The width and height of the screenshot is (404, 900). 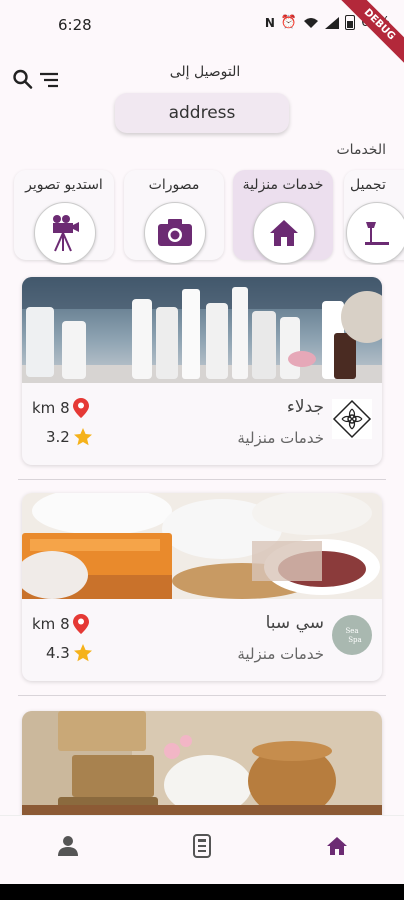 I want to click on provider-info: km 8 3.2 جدلاء خدمات منزلية, so click(x=202, y=423).